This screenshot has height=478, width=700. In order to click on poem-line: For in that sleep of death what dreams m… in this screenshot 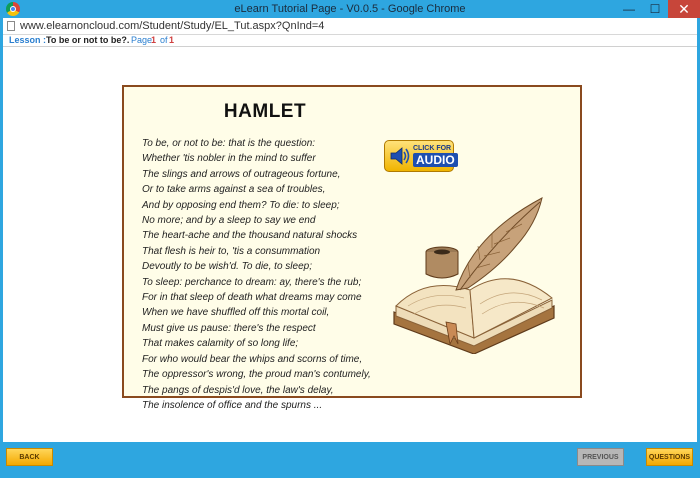, I will do `click(252, 298)`.